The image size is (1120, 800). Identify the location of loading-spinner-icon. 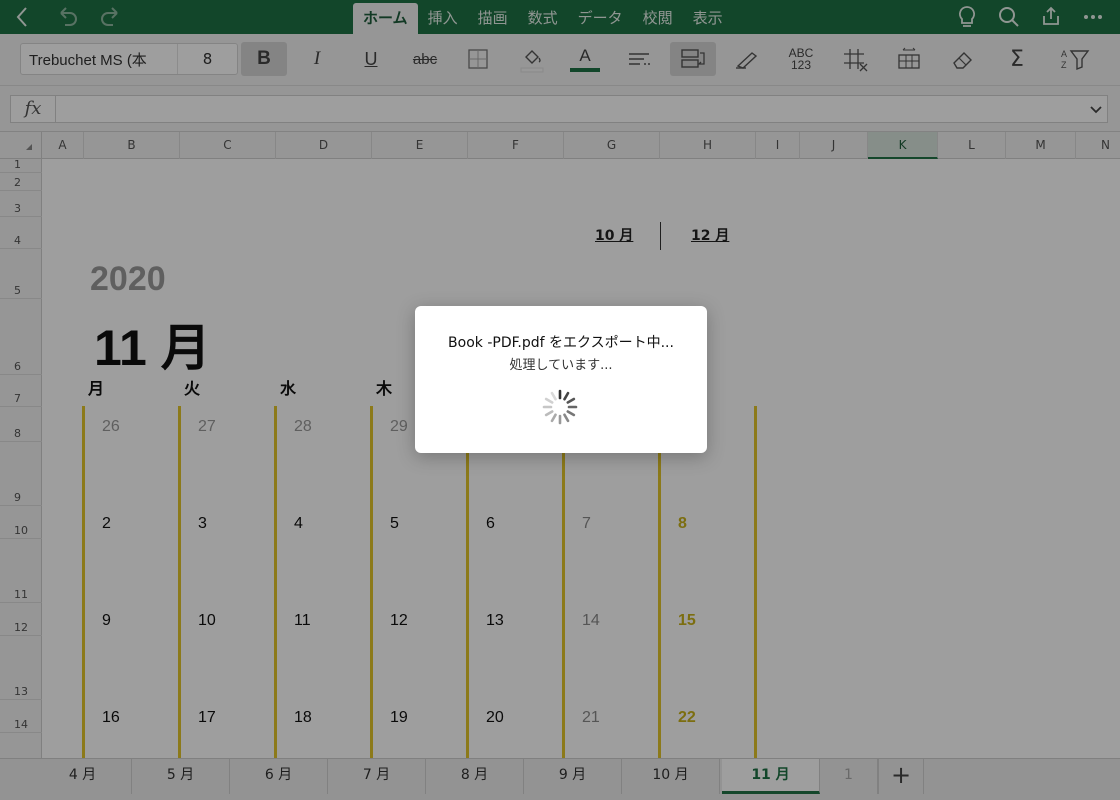
(560, 407).